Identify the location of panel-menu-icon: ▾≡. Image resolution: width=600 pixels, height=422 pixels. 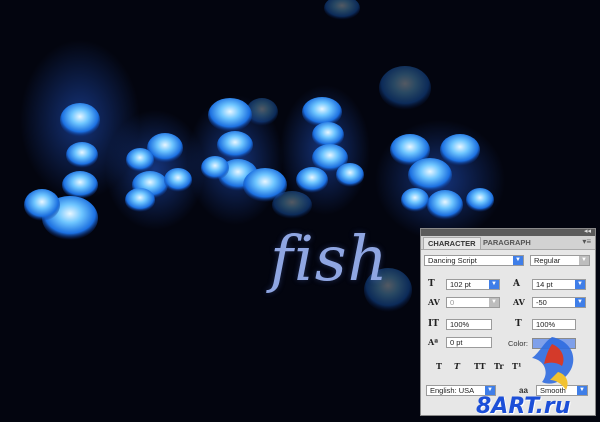
(586, 241).